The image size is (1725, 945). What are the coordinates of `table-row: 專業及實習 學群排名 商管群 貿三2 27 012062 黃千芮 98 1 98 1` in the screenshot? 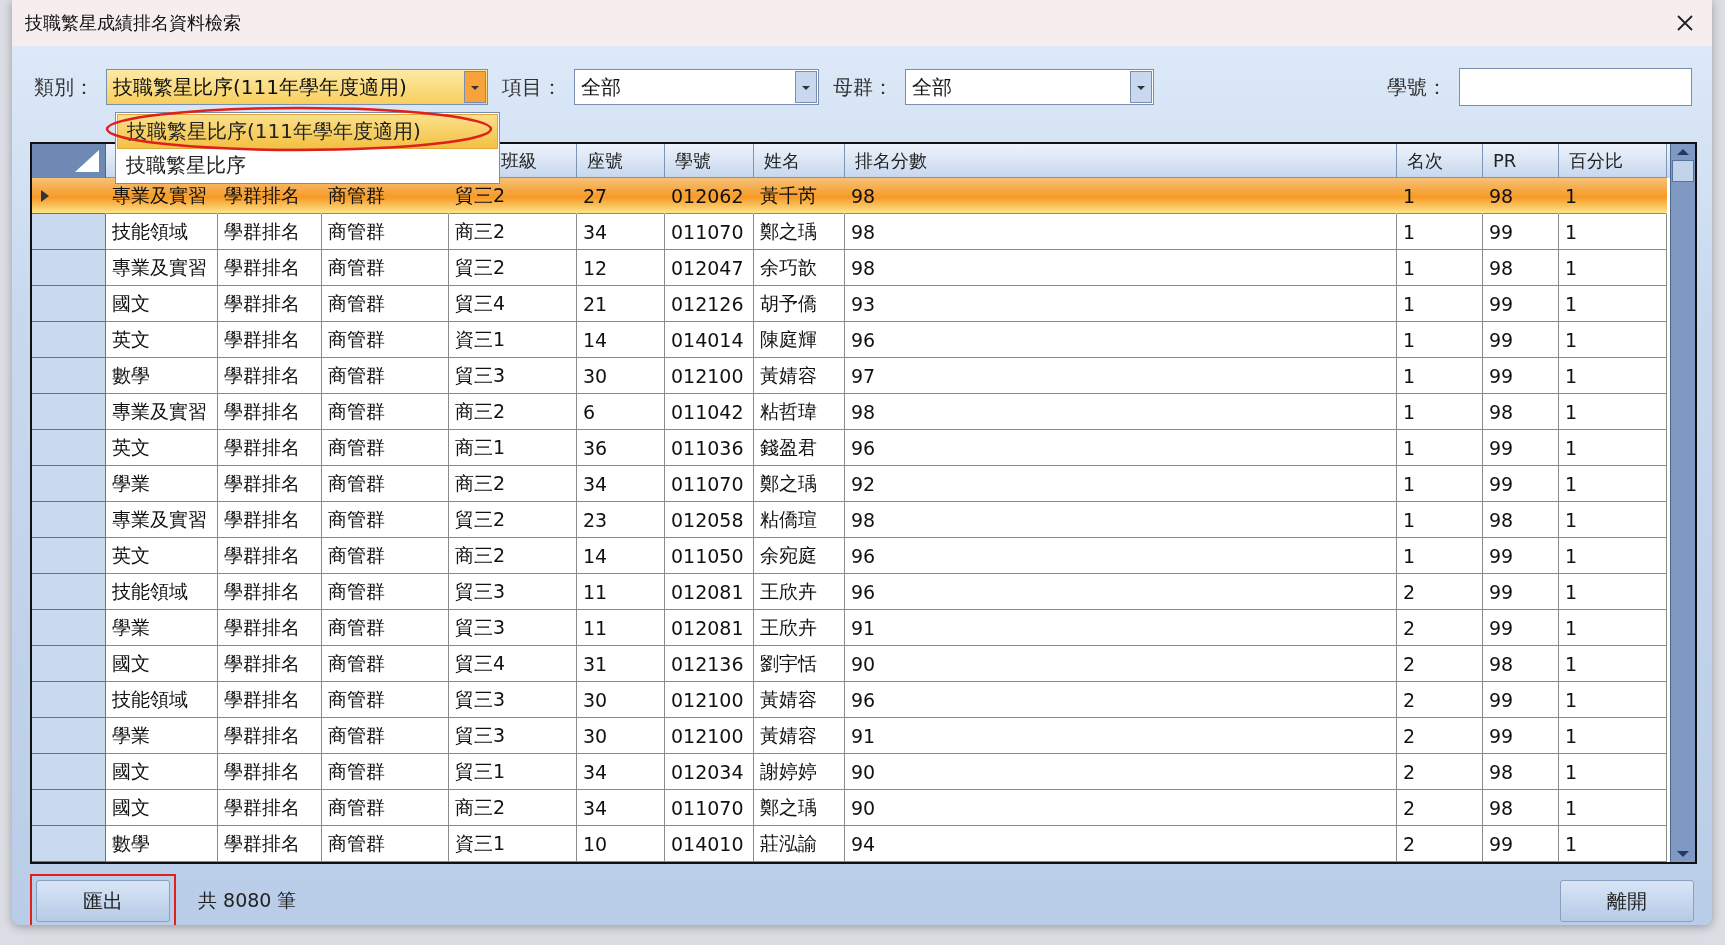 It's located at (851, 196).